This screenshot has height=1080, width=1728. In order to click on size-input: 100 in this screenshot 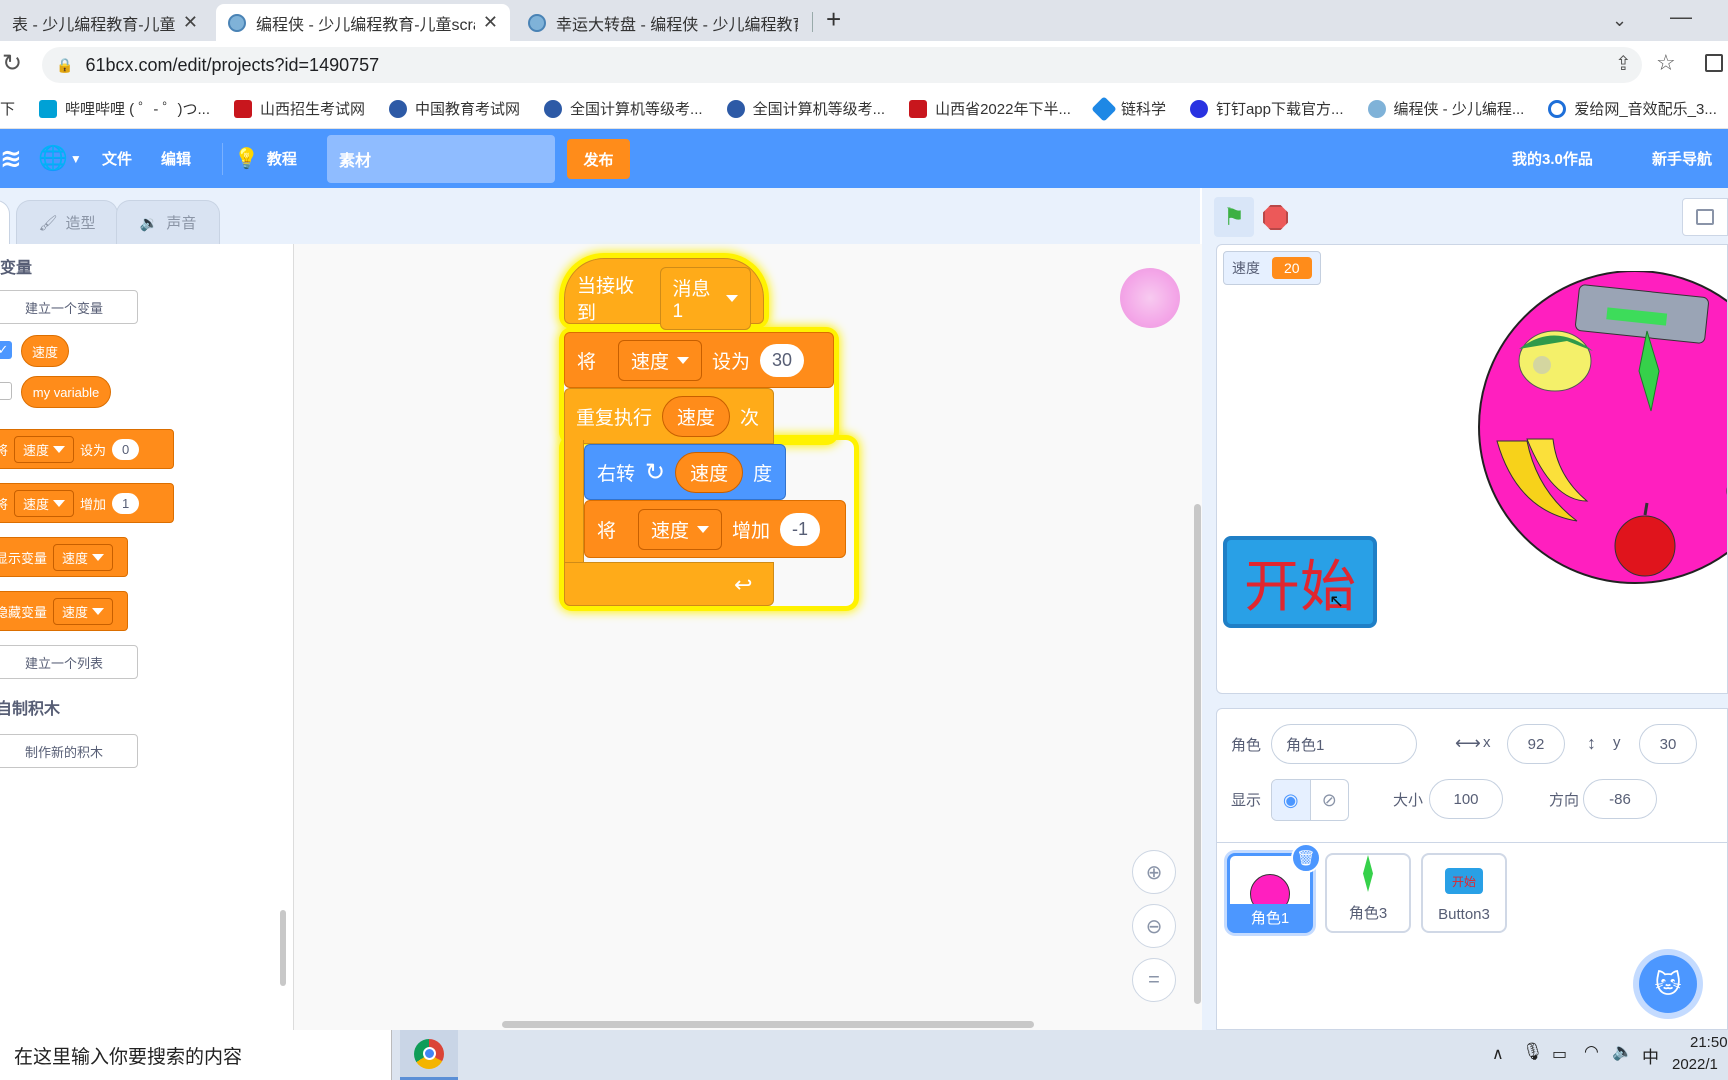, I will do `click(1466, 799)`.